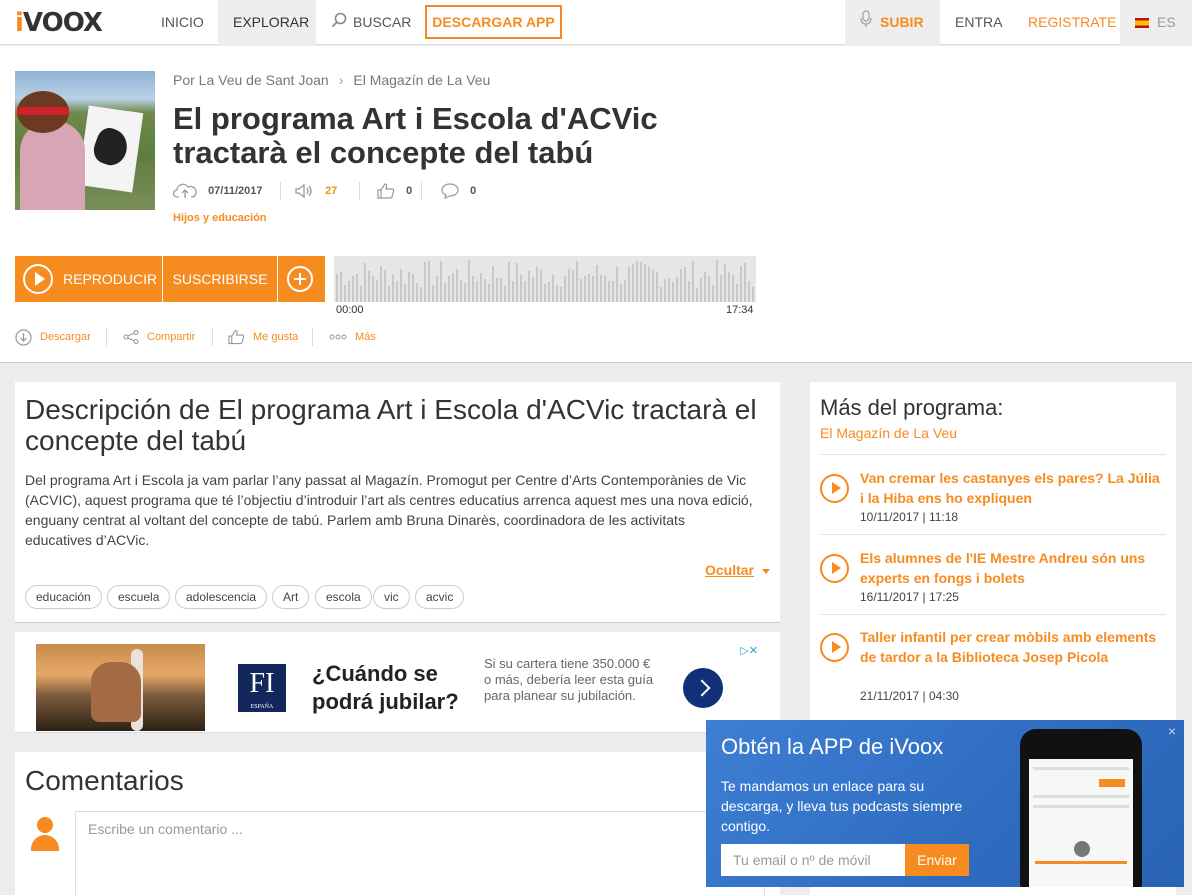 This screenshot has width=1192, height=895. I want to click on hide-label: Ocultar, so click(729, 570).